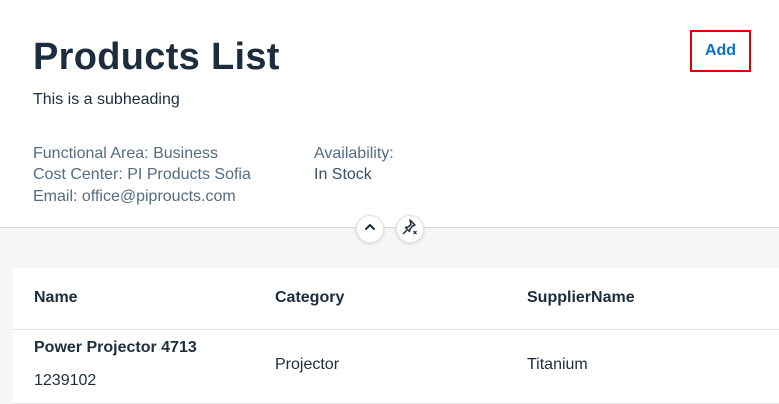 The height and width of the screenshot is (404, 779). I want to click on pin-icon, so click(410, 229).